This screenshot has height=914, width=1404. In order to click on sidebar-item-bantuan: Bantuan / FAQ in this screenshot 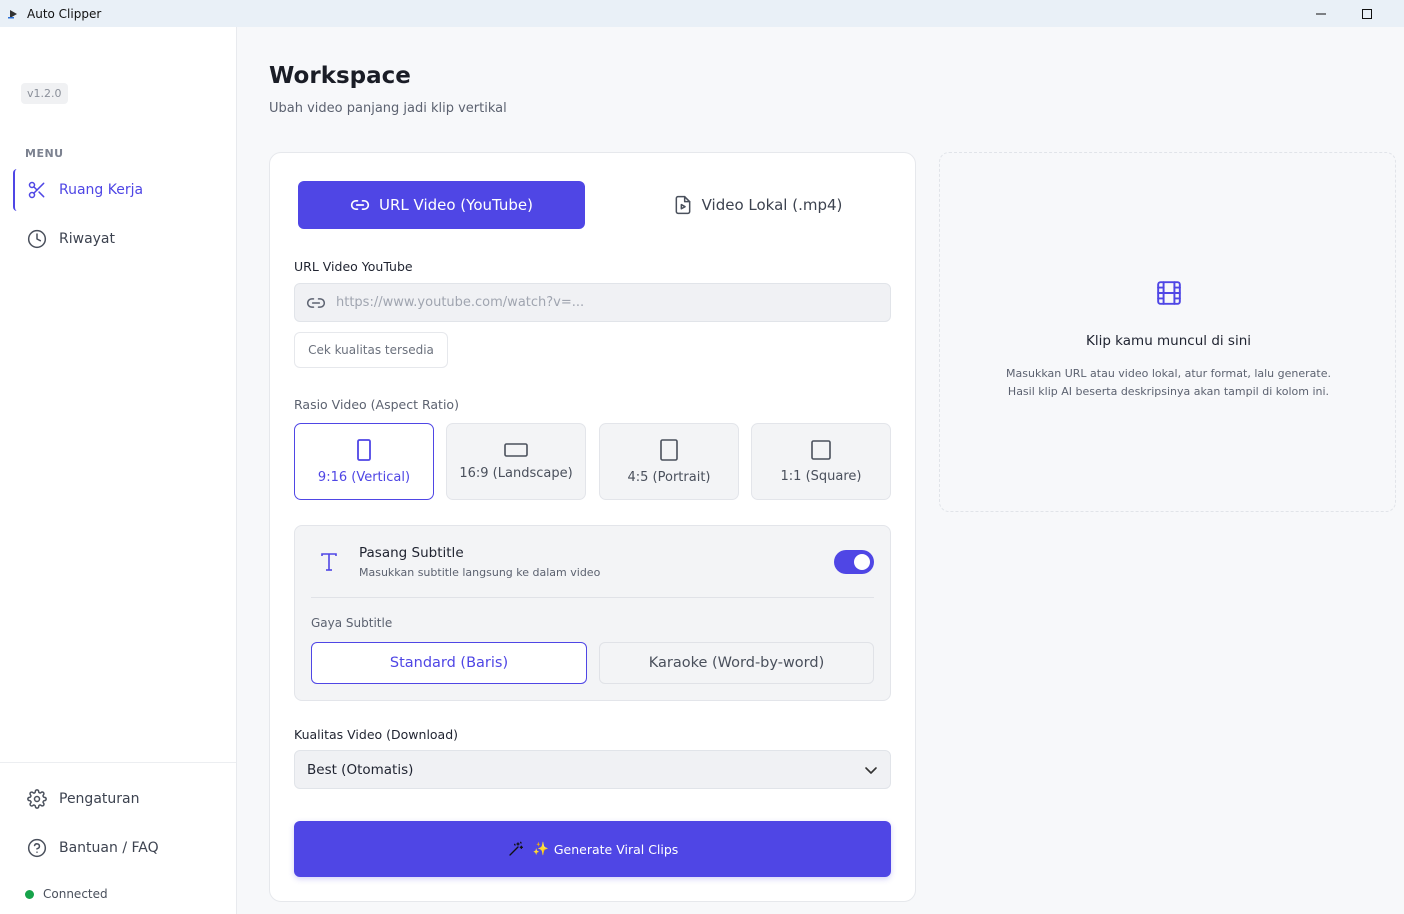, I will do `click(118, 848)`.